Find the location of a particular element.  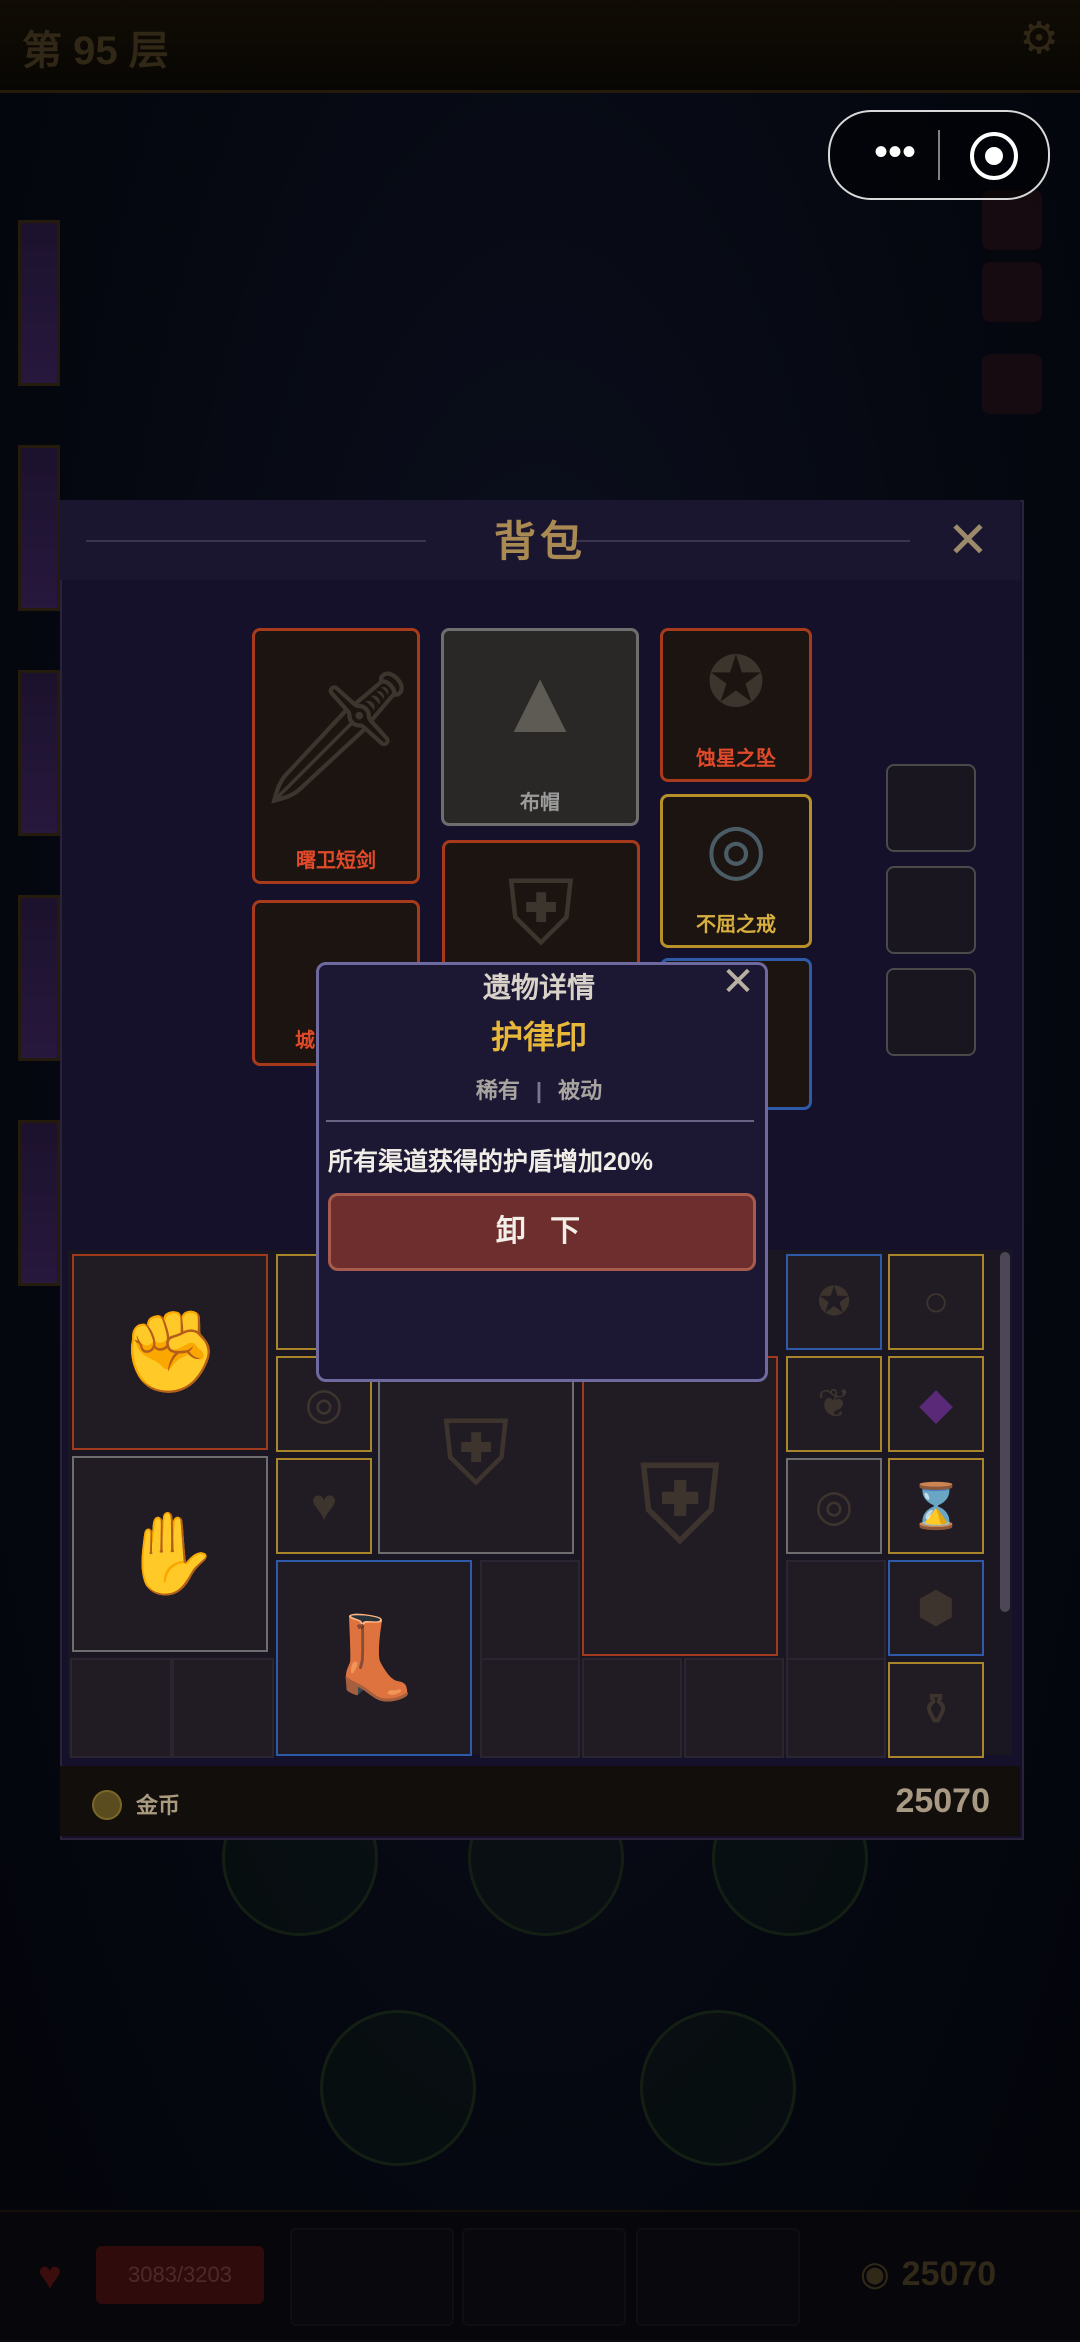

eye-crystal-icon: ◆ is located at coordinates (936, 1404).